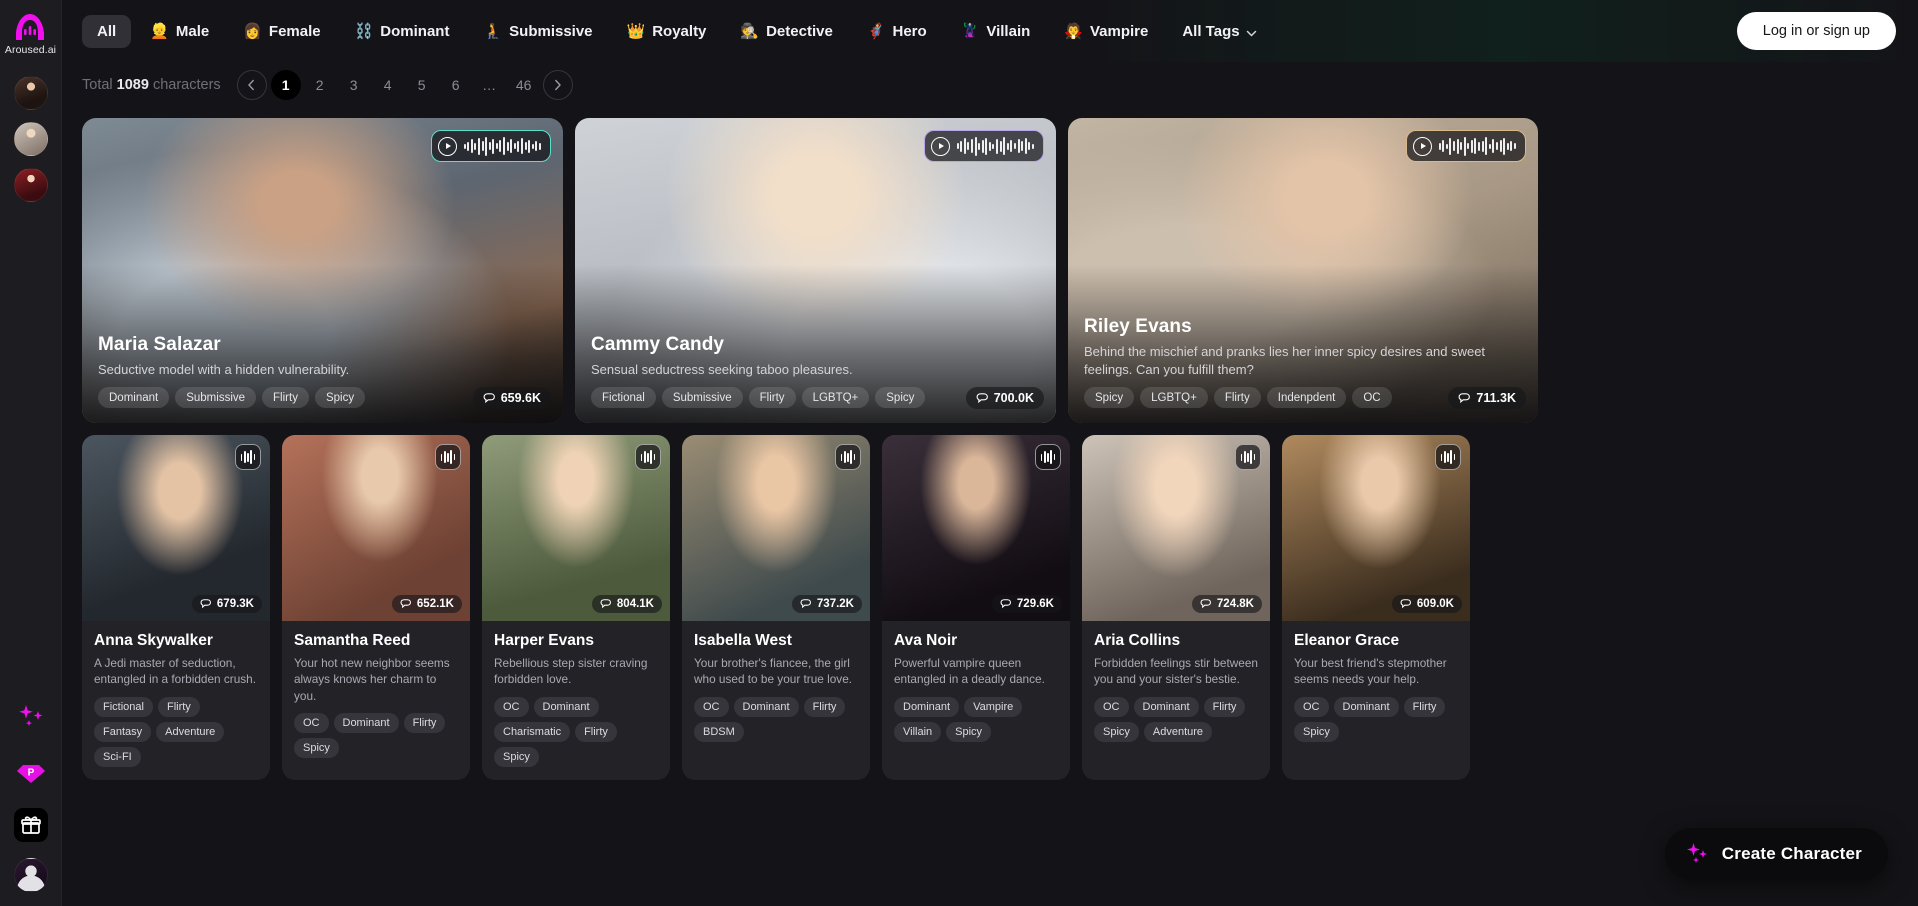 This screenshot has width=1918, height=906. I want to click on chevron-right-icon, so click(557, 85).